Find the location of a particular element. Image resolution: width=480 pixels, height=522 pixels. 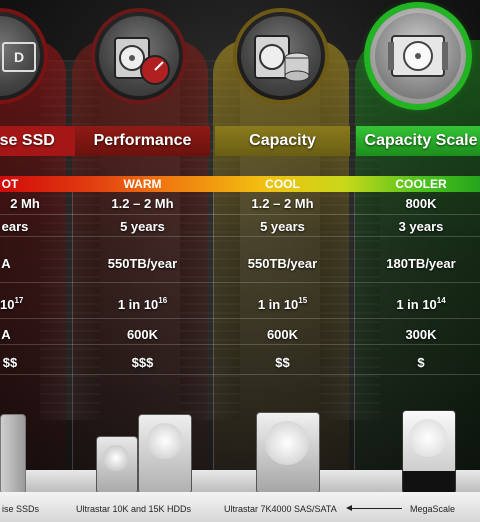

caption-performance: Ultrastar 10K and 15K HDDs is located at coordinates (134, 509).